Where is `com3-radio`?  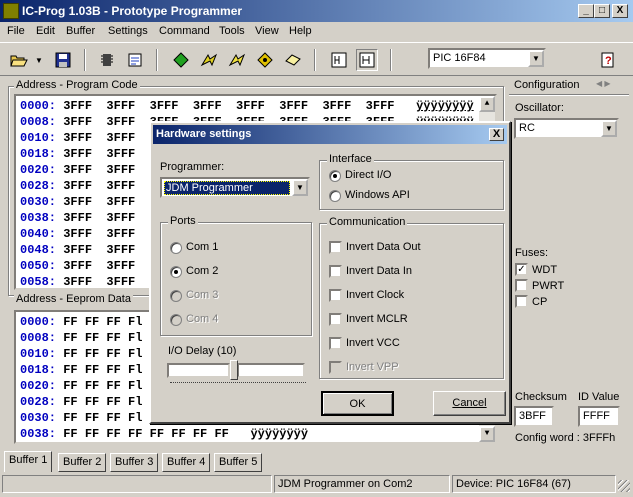 com3-radio is located at coordinates (176, 296).